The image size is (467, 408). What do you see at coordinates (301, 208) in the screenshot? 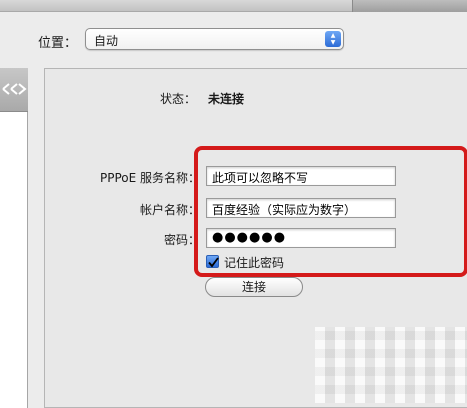
I see `account-name-input: 百度经验（实际应为数字）` at bounding box center [301, 208].